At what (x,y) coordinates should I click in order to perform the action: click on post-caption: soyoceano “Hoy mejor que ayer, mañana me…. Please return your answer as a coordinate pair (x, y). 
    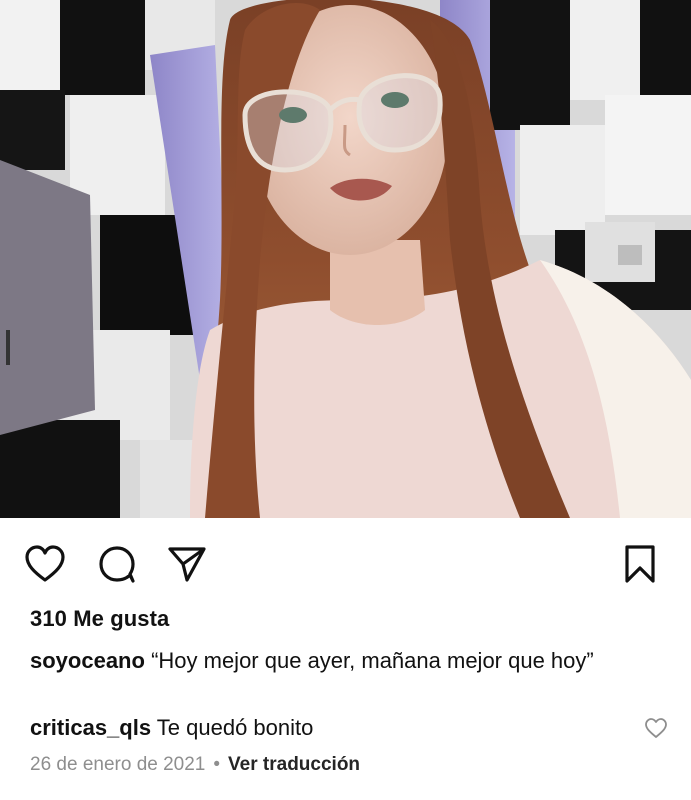
    Looking at the image, I should click on (340, 660).